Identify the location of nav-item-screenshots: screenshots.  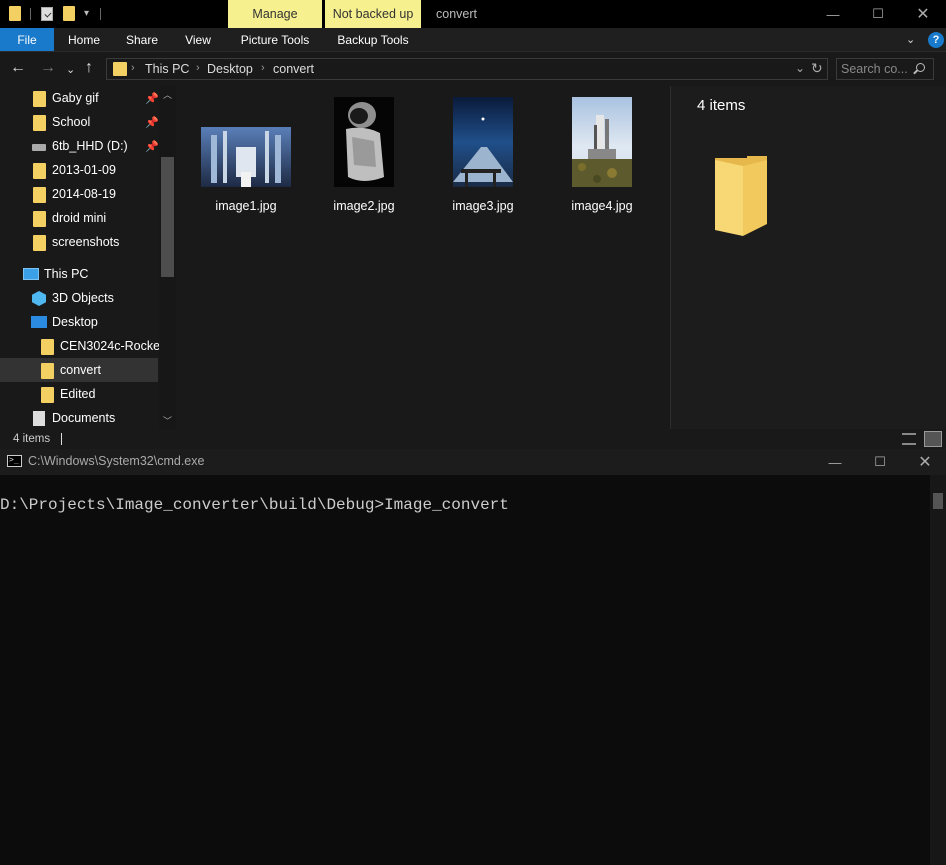
(79, 242).